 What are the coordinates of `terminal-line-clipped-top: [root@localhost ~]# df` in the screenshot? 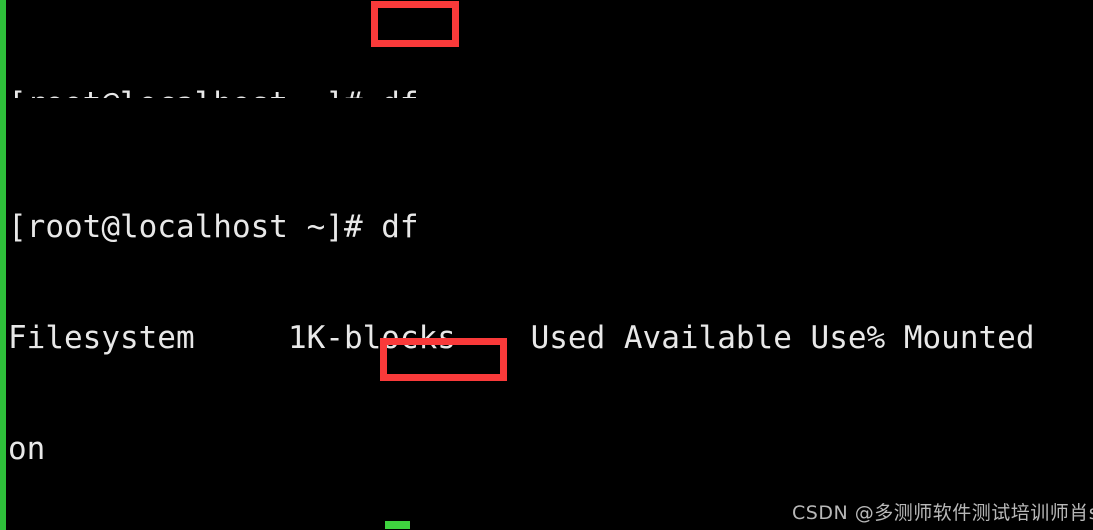 It's located at (550, 92).